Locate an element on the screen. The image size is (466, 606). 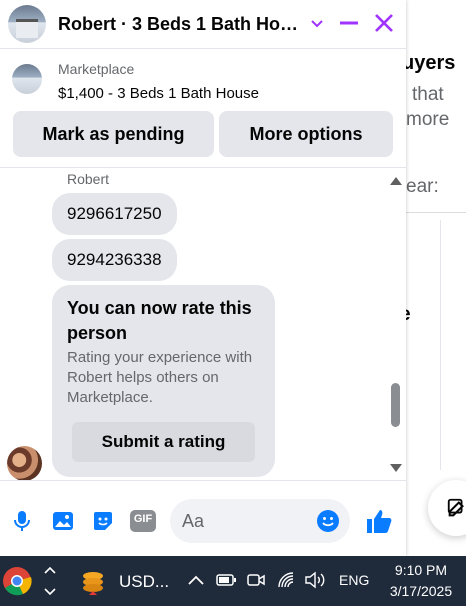
rating-title: You can now rate this person is located at coordinates (159, 320).